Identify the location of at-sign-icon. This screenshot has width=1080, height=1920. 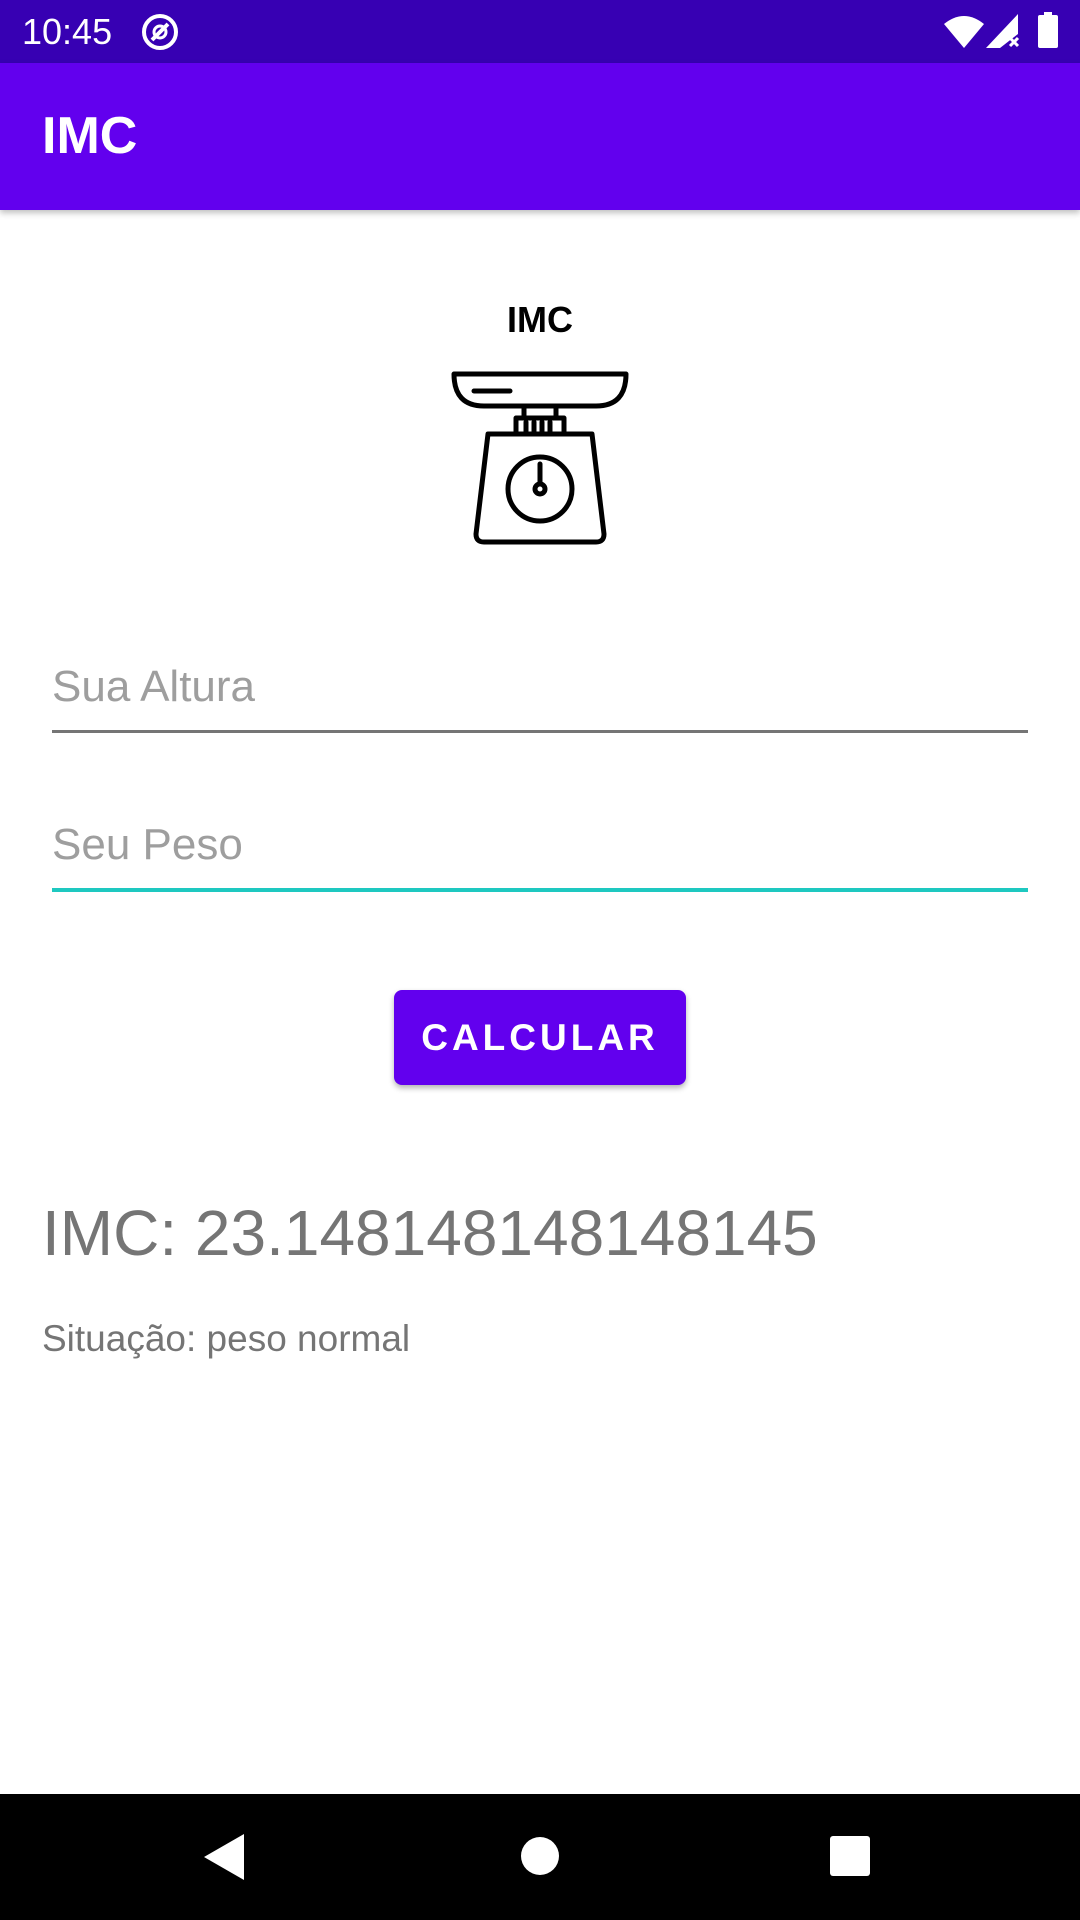
(160, 34).